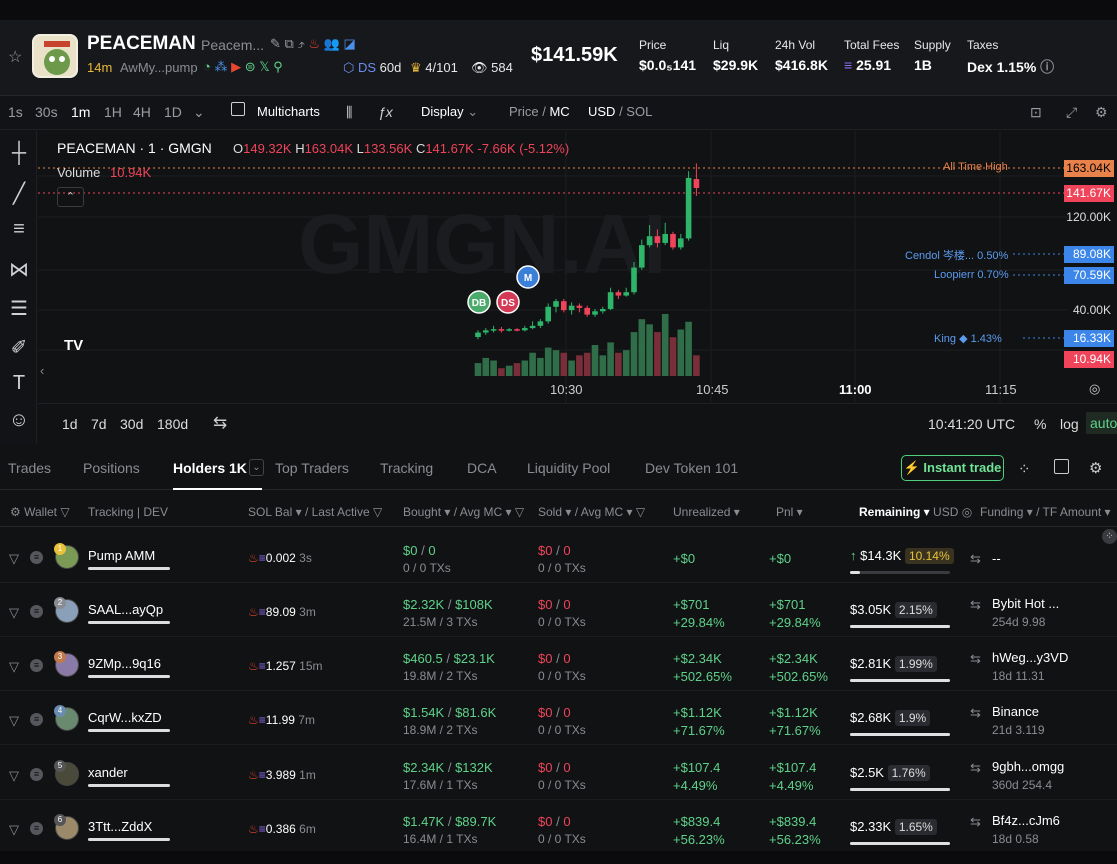  I want to click on panel-layout-icon, so click(1061, 466).